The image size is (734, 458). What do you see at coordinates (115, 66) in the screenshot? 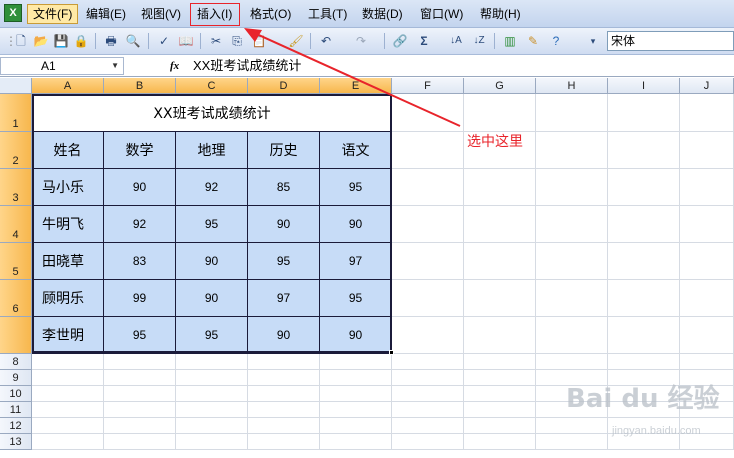
I see `chevron-down-icon: ▼` at bounding box center [115, 66].